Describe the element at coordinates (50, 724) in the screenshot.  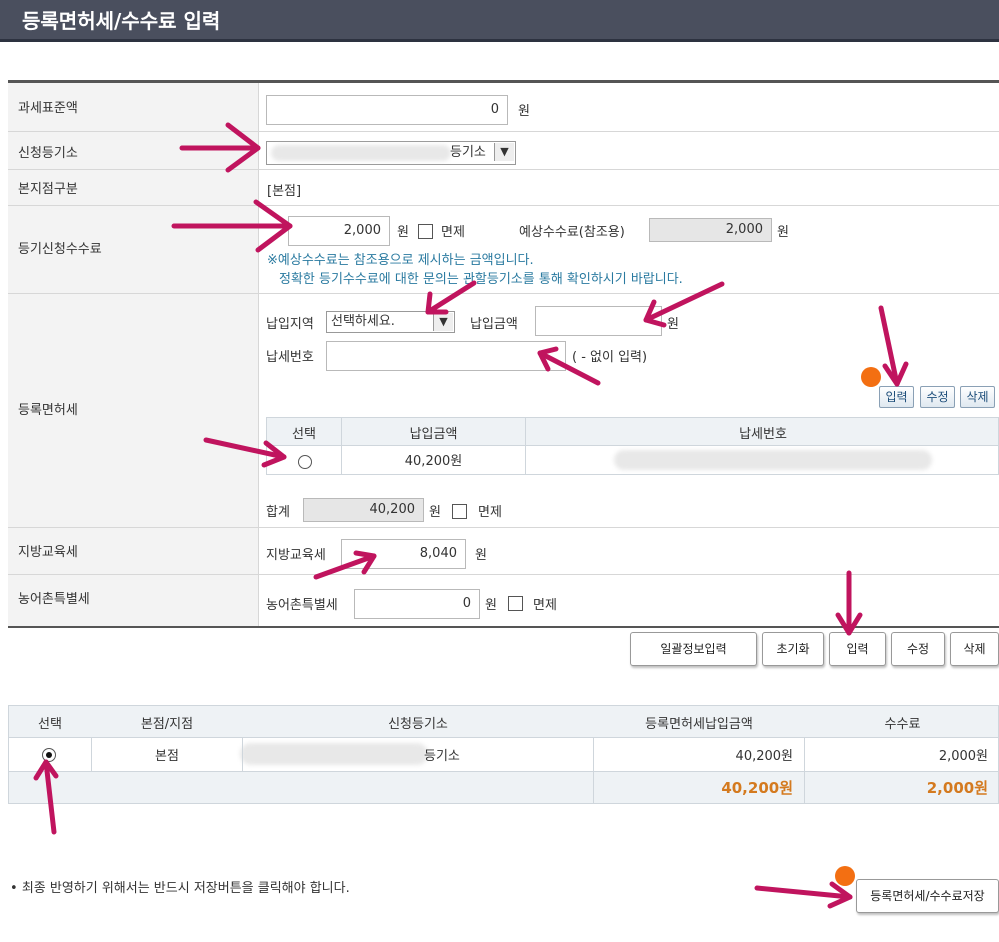
I see `summary-header-select: 선택` at that location.